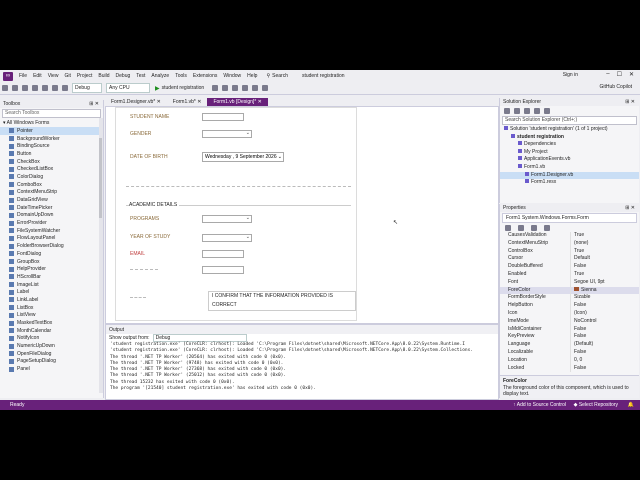 This screenshot has height=480, width=640. What do you see at coordinates (51, 362) in the screenshot?
I see `toolbox-item: PageSetupDialog` at bounding box center [51, 362].